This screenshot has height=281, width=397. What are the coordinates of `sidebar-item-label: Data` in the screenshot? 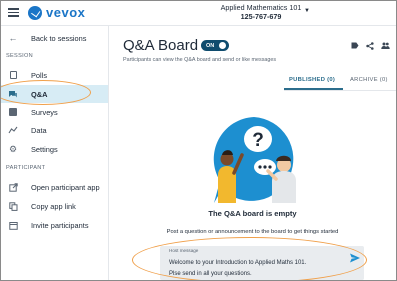 It's located at (39, 130).